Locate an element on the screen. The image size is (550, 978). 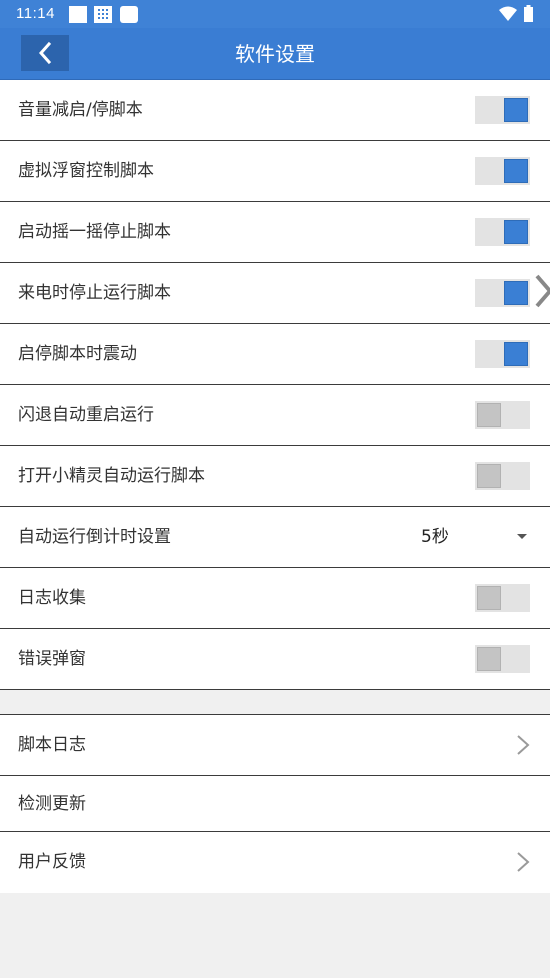
nav-item-label: 检测更新 is located at coordinates (52, 804).